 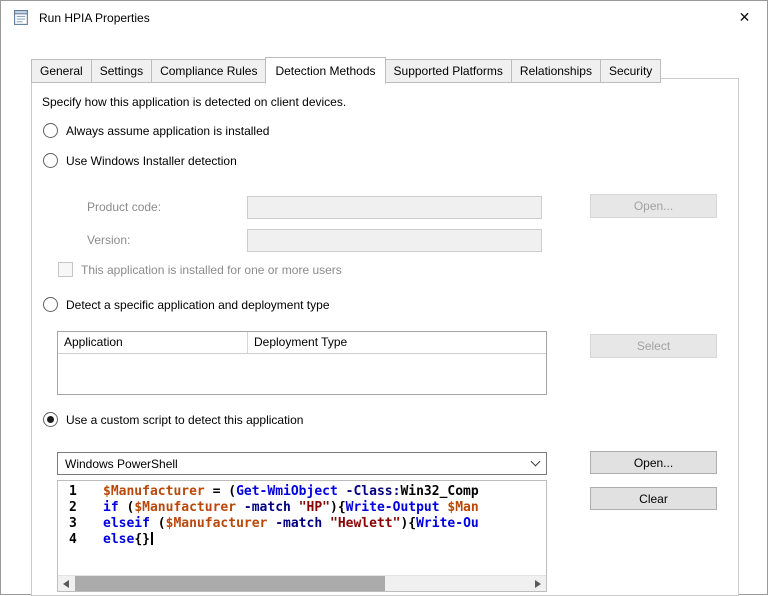 What do you see at coordinates (73, 539) in the screenshot?
I see `line-number: 4` at bounding box center [73, 539].